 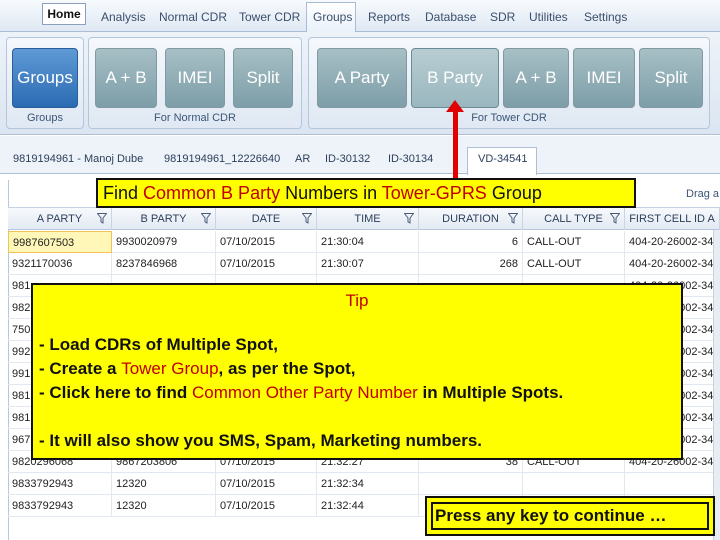 What do you see at coordinates (126, 78) in the screenshot?
I see `normal-a-plus-b-button: A + B` at bounding box center [126, 78].